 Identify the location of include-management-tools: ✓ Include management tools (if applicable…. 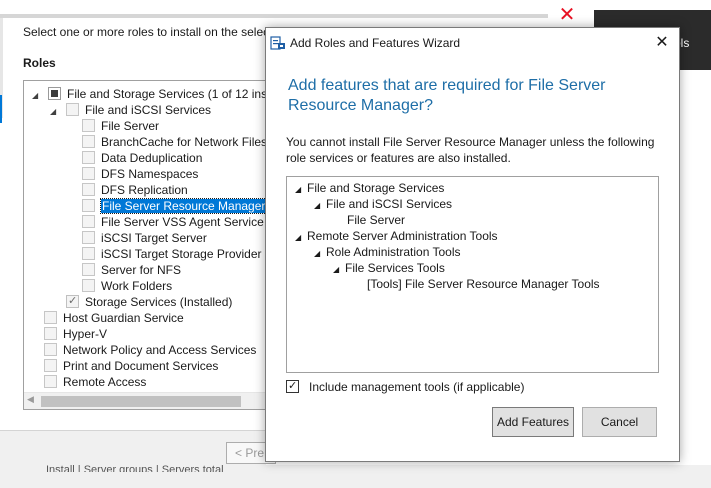
(405, 387).